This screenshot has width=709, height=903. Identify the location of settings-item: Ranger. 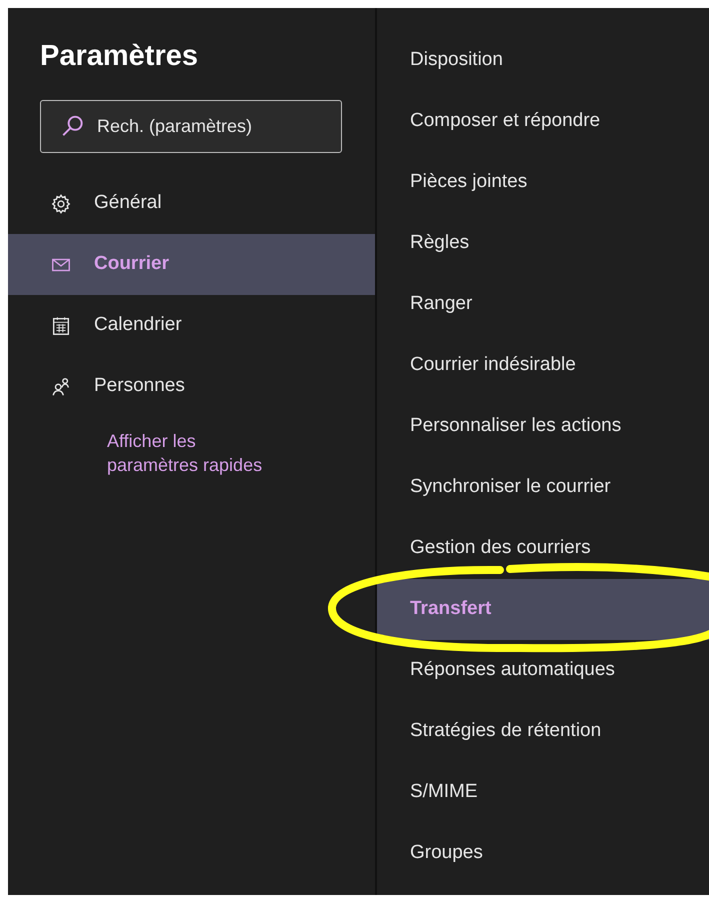
(543, 304).